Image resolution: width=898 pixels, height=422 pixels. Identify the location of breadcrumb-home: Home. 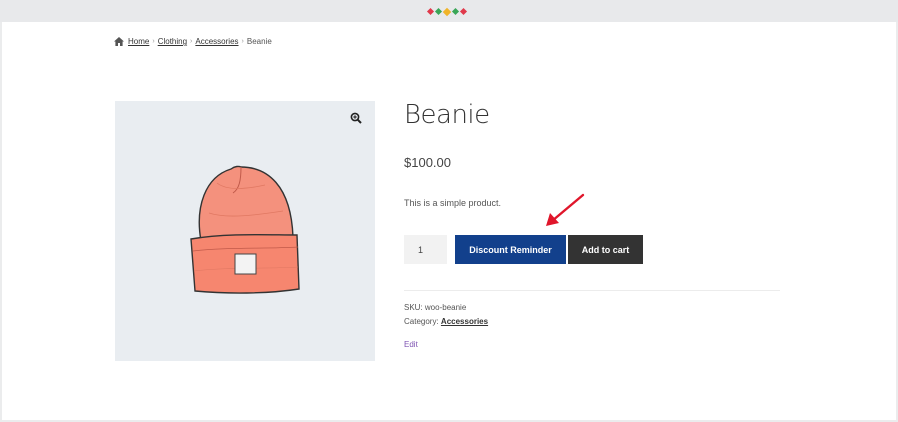
(138, 41).